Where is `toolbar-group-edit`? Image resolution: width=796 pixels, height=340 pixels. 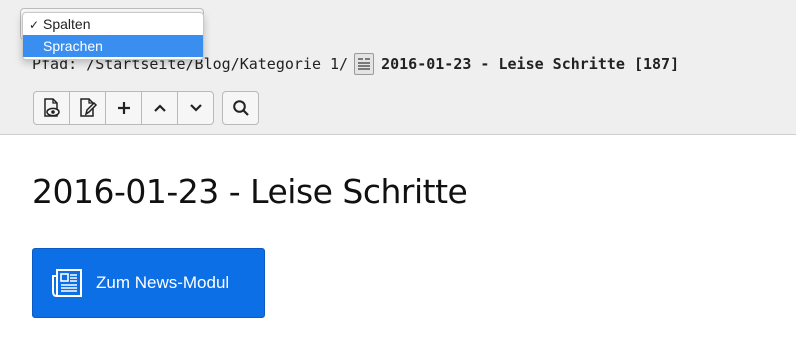
toolbar-group-edit is located at coordinates (123, 108).